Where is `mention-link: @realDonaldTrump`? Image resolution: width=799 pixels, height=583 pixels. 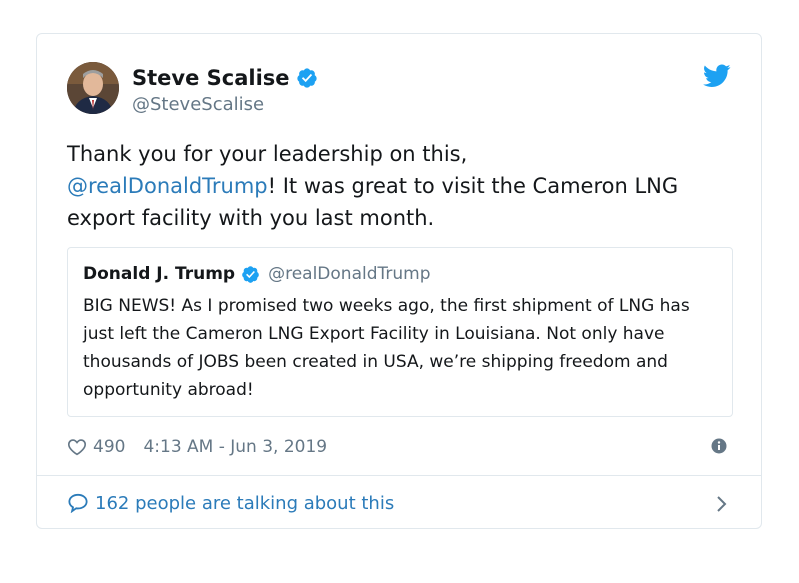
mention-link: @realDonaldTrump is located at coordinates (167, 186).